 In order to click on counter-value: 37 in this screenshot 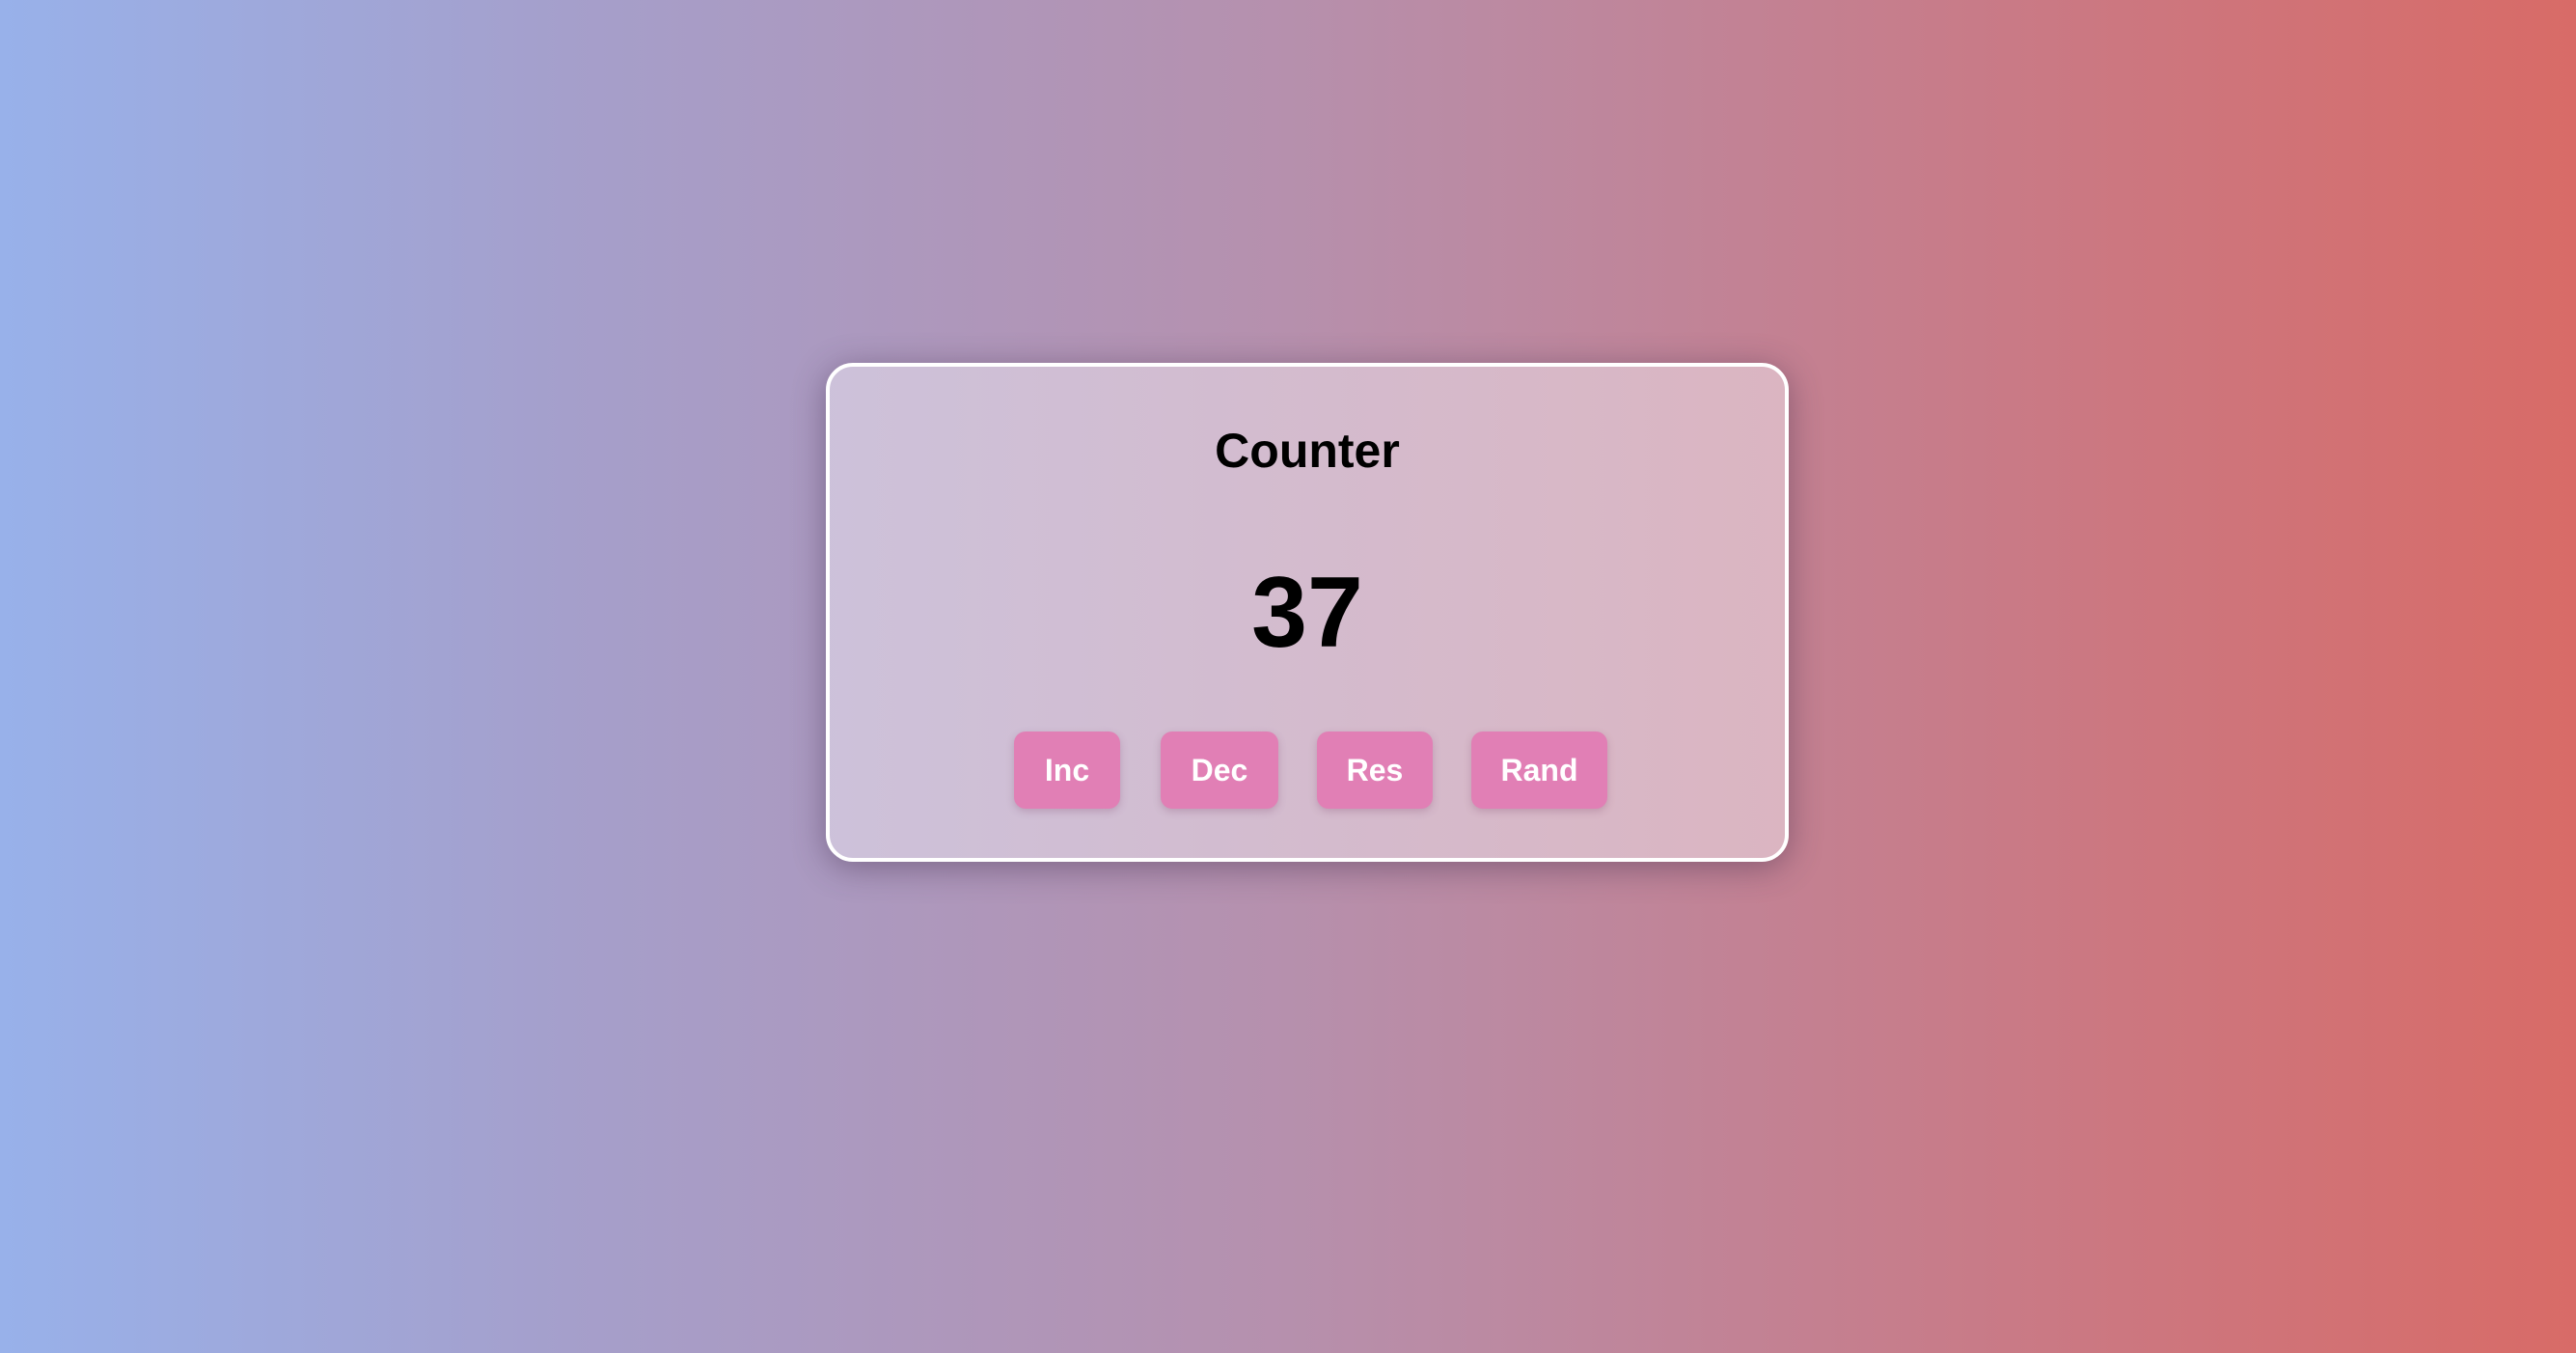, I will do `click(1307, 613)`.